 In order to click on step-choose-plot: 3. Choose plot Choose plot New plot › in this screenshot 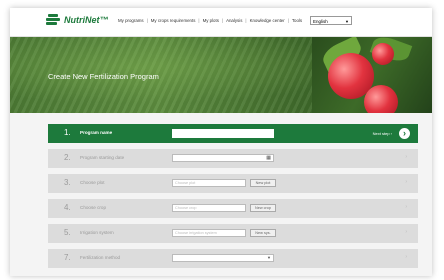, I will do `click(233, 183)`.